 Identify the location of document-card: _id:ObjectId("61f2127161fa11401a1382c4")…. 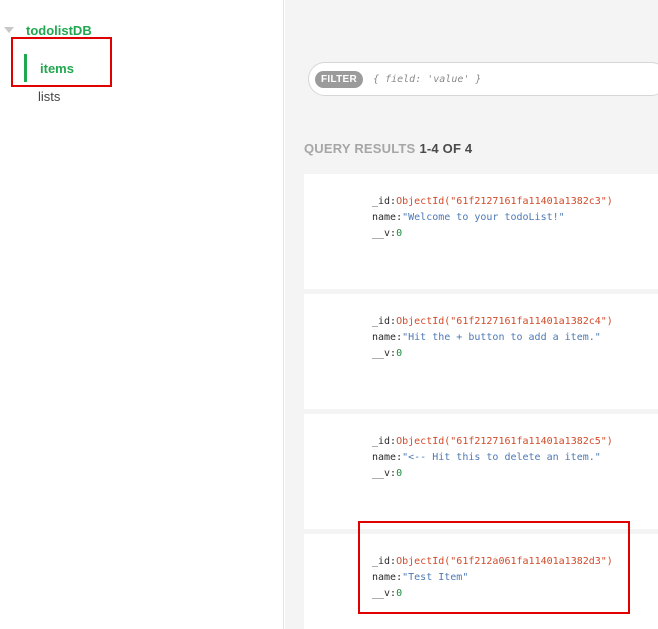
(481, 351).